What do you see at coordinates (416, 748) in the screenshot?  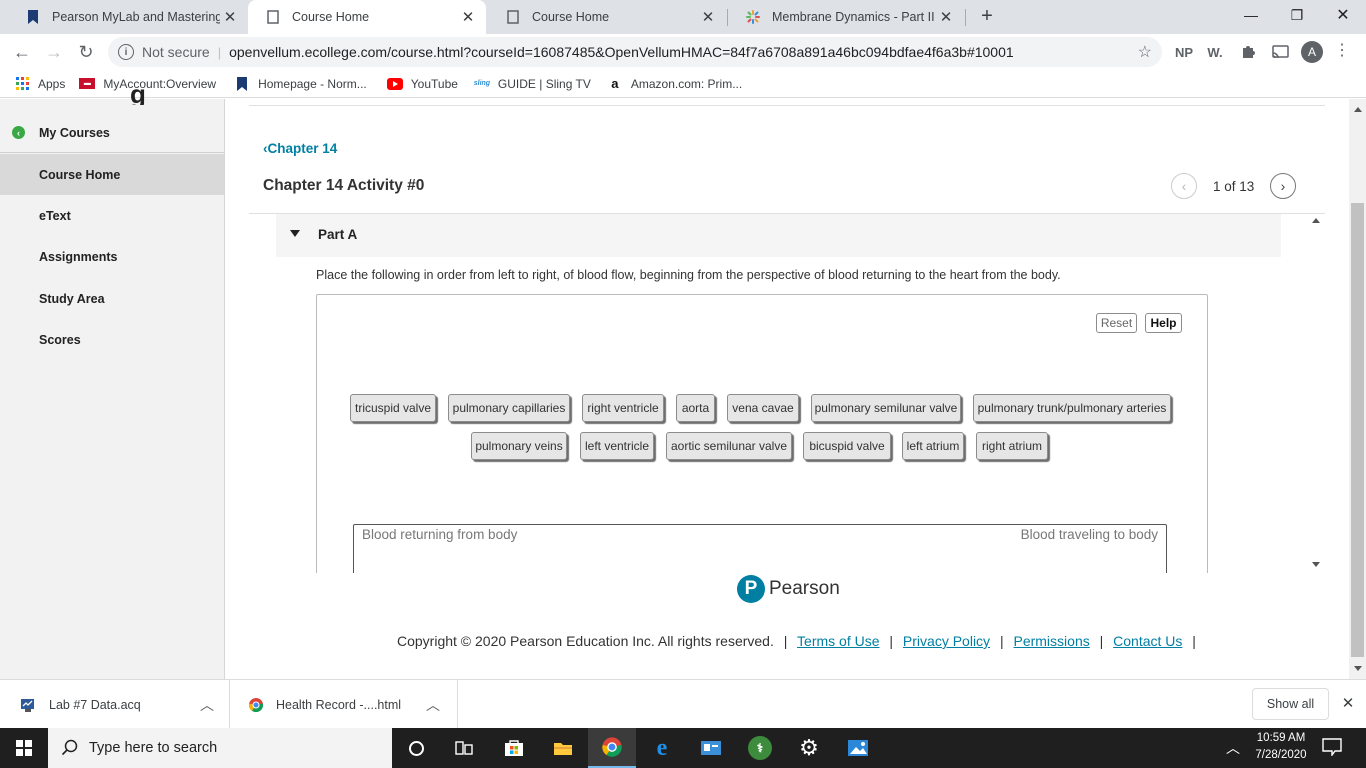 I see `cortana-icon` at bounding box center [416, 748].